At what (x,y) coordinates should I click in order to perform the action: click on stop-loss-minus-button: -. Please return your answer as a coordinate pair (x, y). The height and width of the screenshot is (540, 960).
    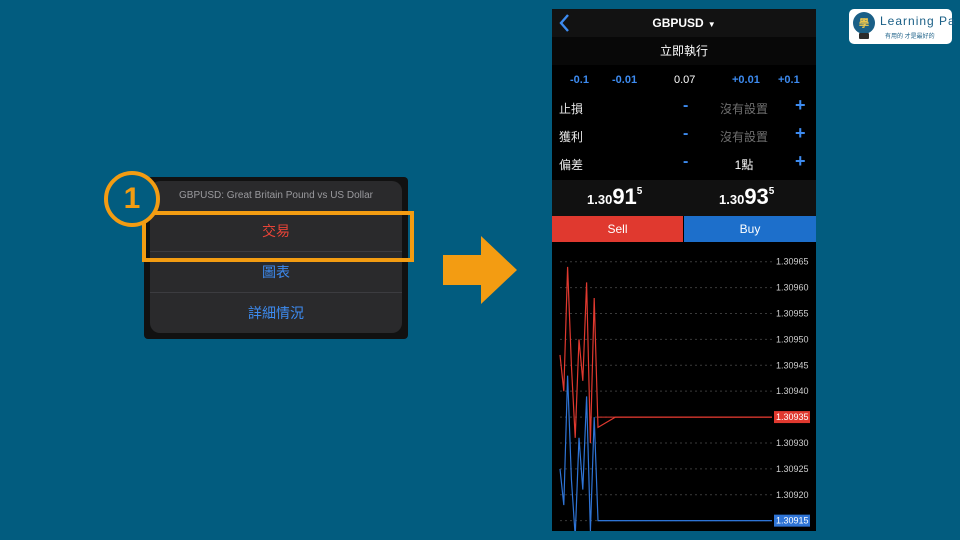
    Looking at the image, I should click on (685, 106).